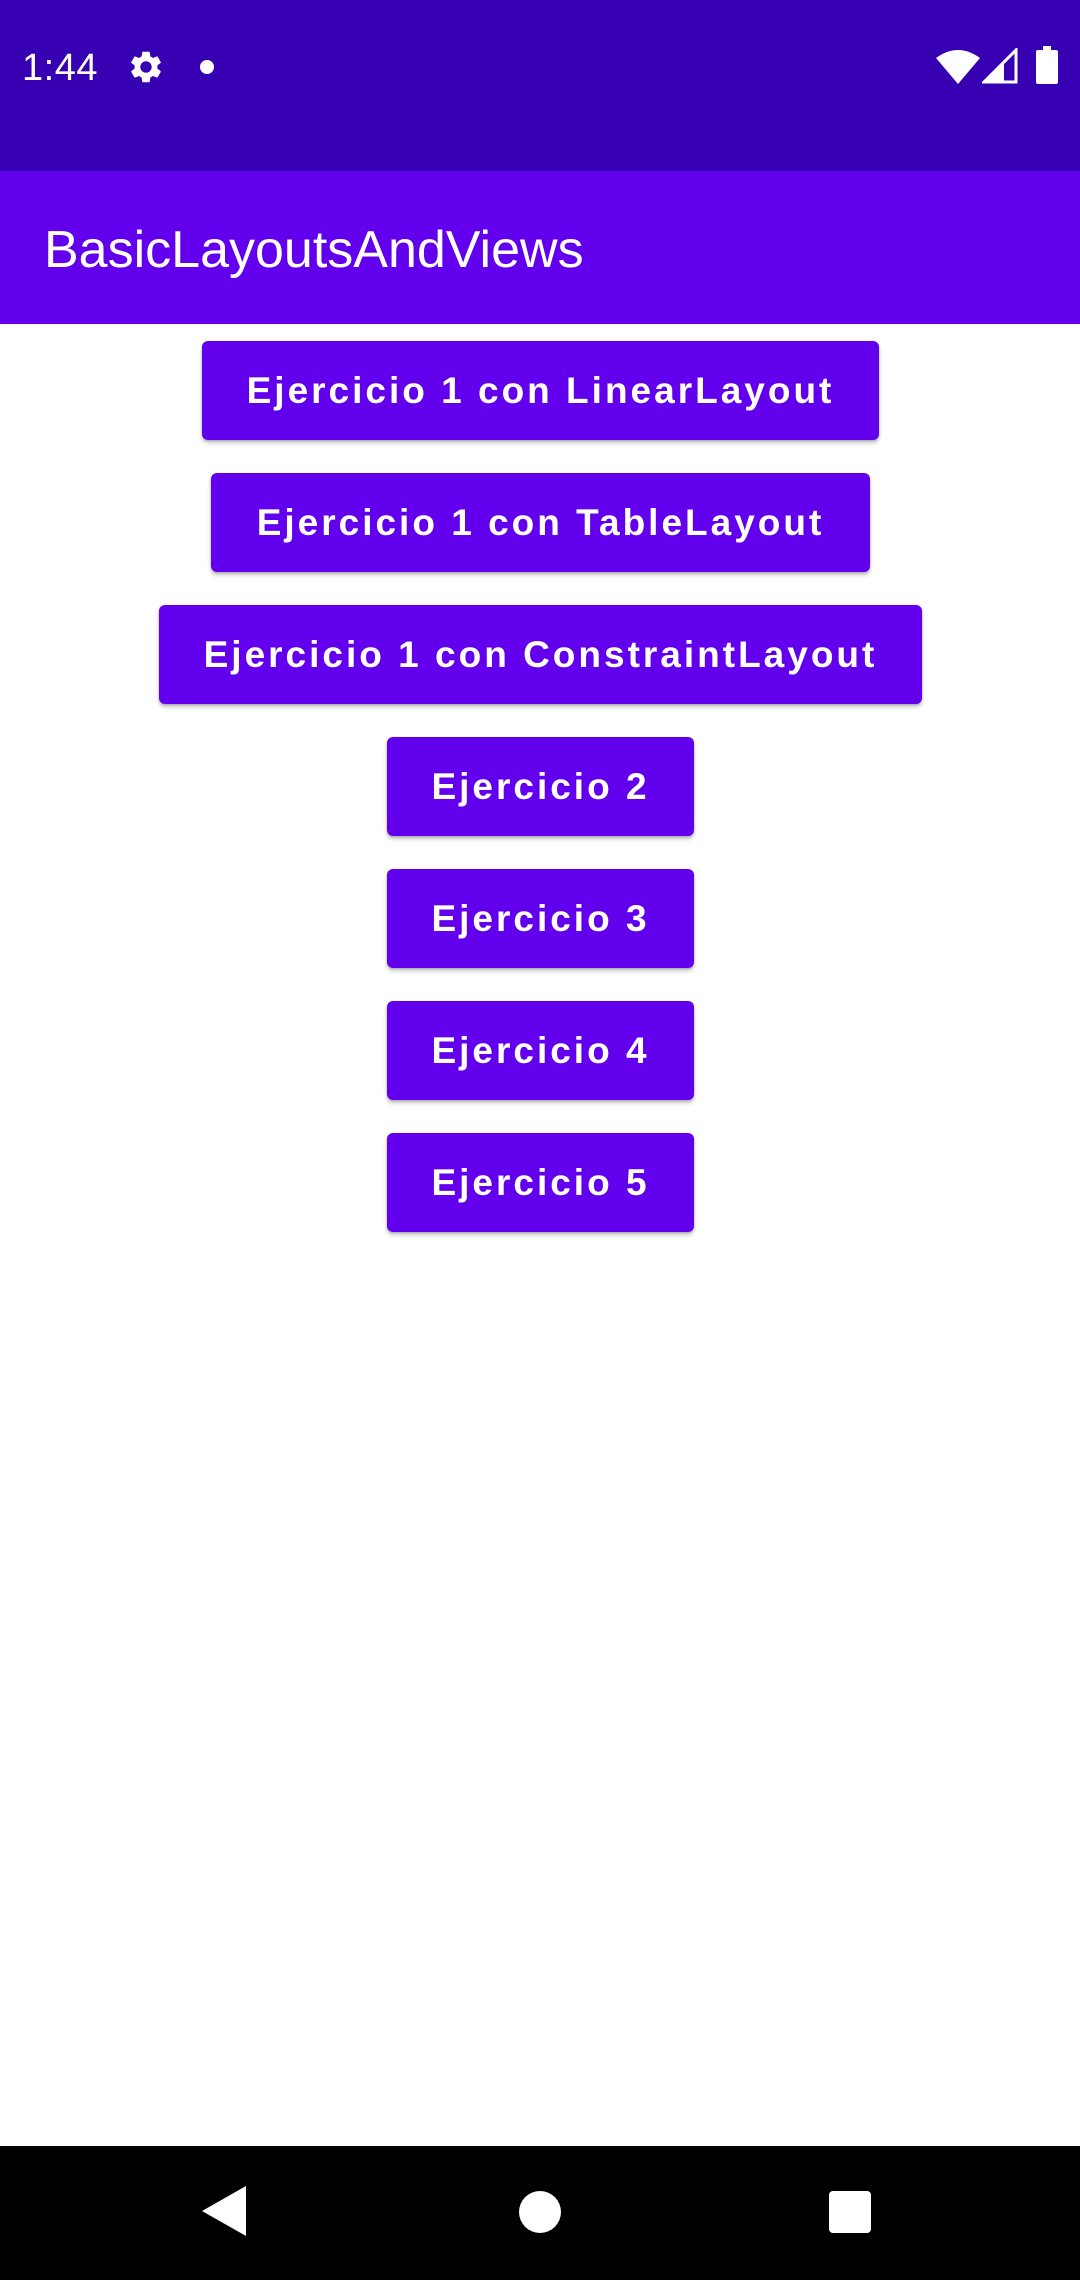  Describe the element at coordinates (540, 390) in the screenshot. I see `ejercicio-1-linearlayout-button: Ejercicio 1 con LinearLayout` at that location.